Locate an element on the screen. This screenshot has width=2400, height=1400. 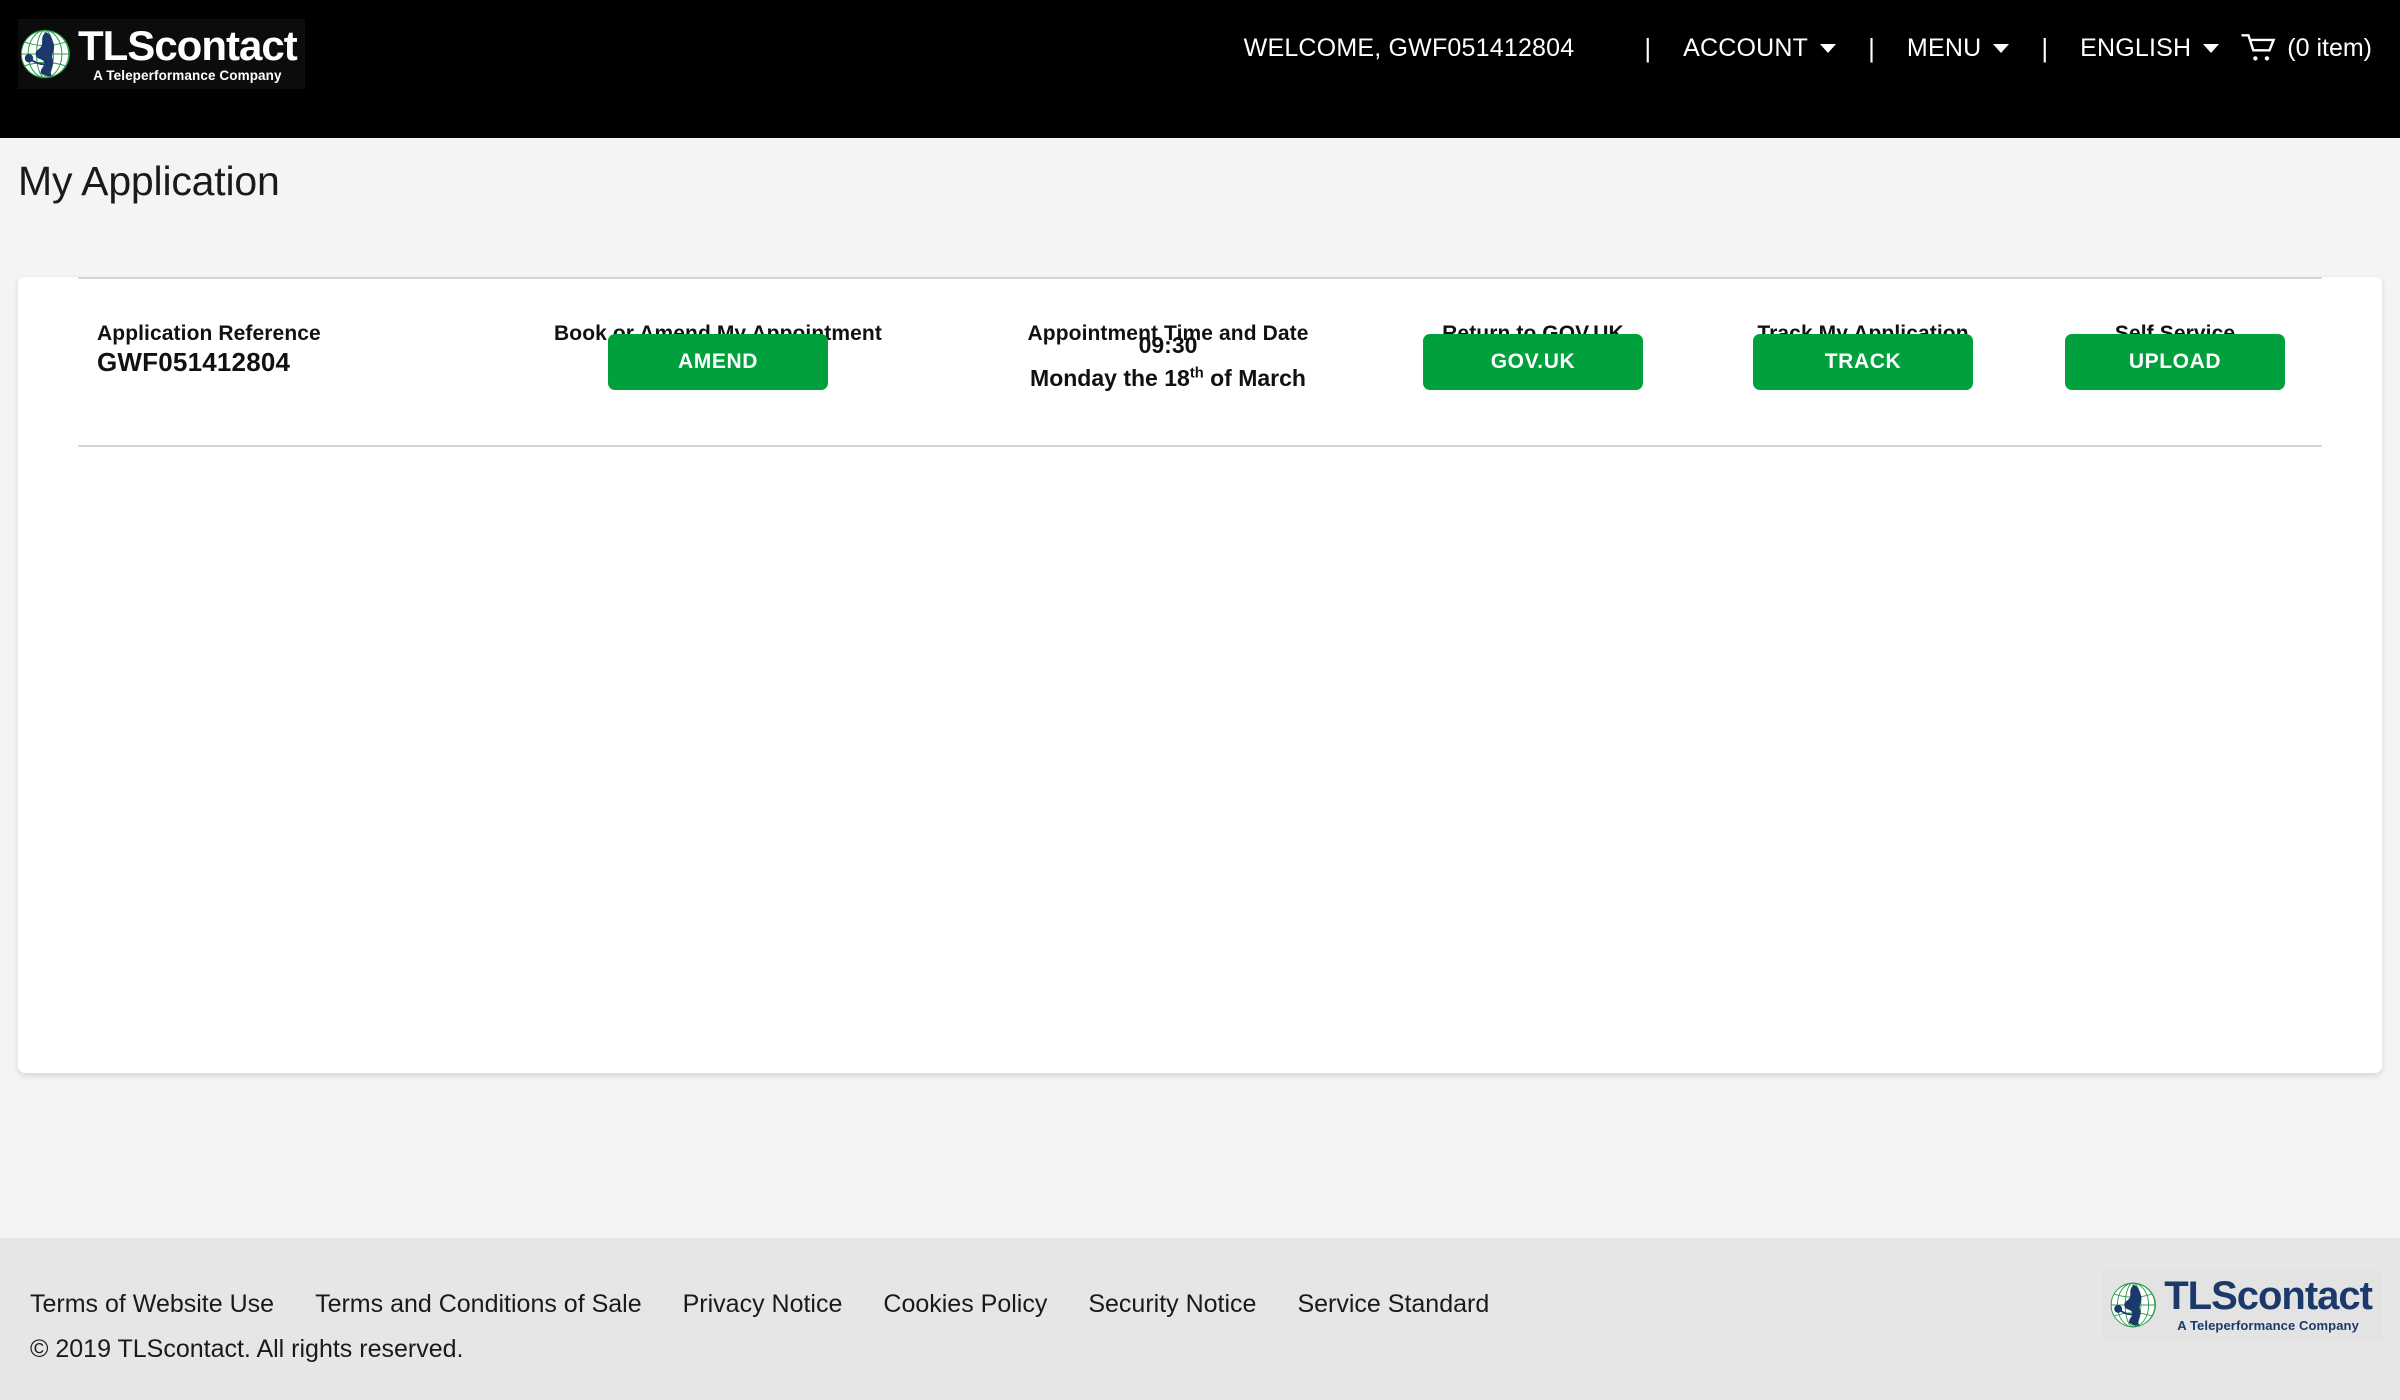
header-logo: TLScontact A Teleperformance Company is located at coordinates (161, 54).